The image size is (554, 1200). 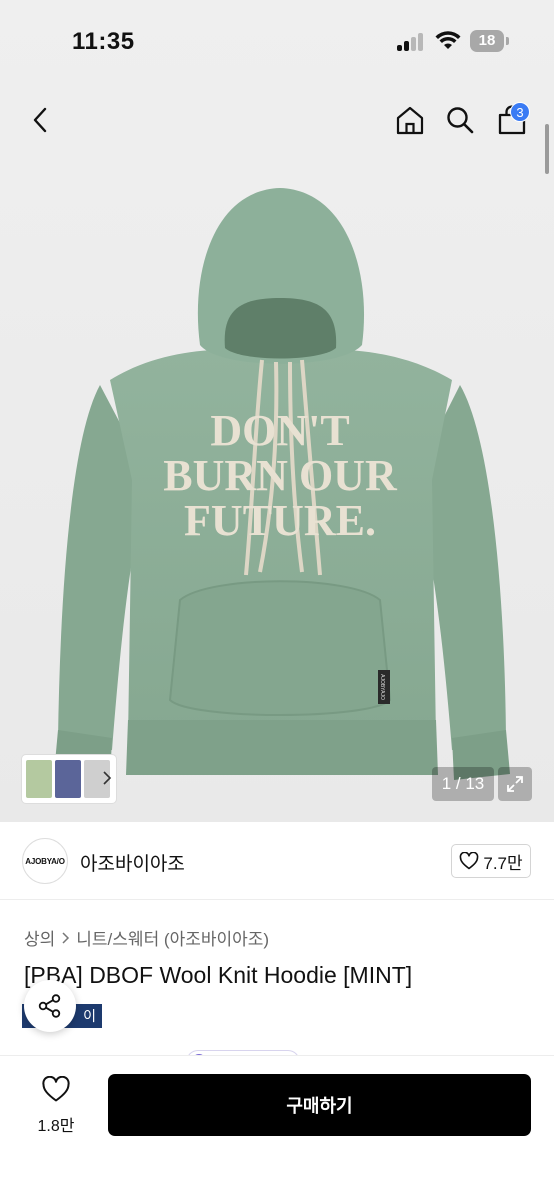 What do you see at coordinates (277, 42) in the screenshot?
I see `status-bar: 11:35 18` at bounding box center [277, 42].